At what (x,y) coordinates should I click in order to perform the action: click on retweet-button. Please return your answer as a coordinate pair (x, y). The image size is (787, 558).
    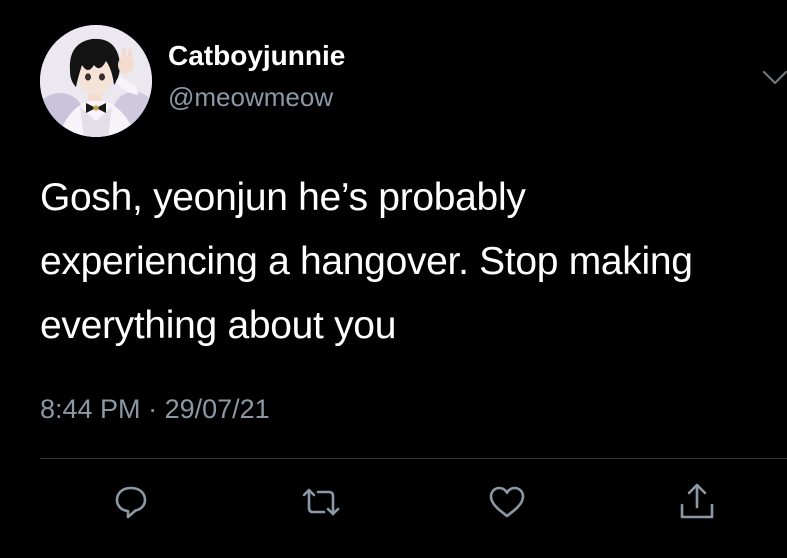
    Looking at the image, I should click on (321, 502).